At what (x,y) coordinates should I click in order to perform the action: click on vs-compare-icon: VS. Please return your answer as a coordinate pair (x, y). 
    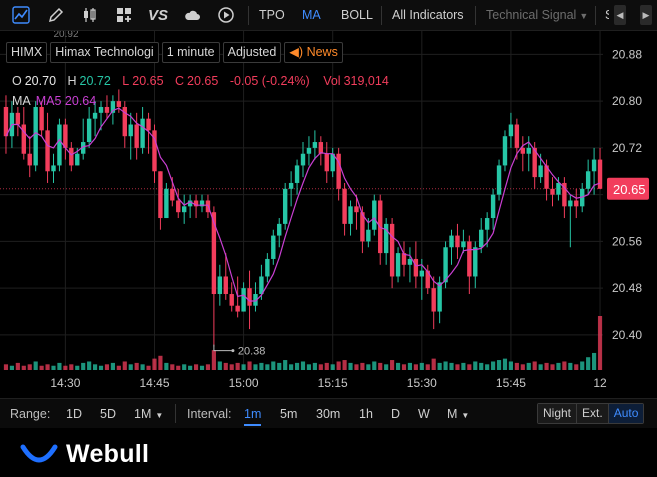
    Looking at the image, I should click on (158, 15).